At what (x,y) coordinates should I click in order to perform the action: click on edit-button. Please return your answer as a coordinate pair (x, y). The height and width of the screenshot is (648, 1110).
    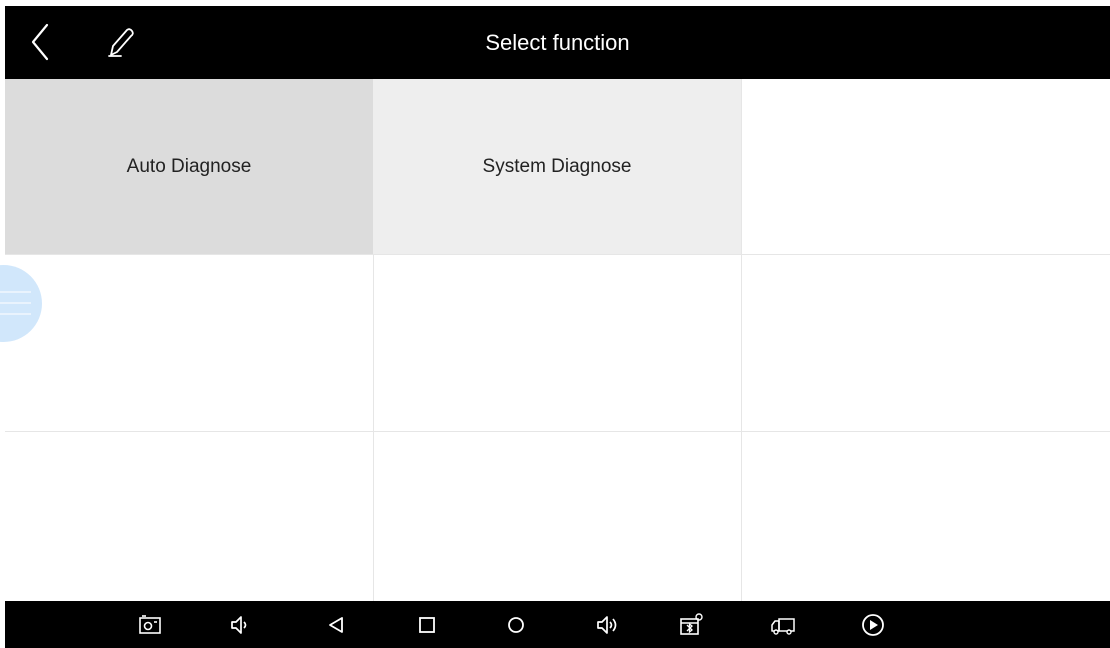
    Looking at the image, I should click on (121, 42).